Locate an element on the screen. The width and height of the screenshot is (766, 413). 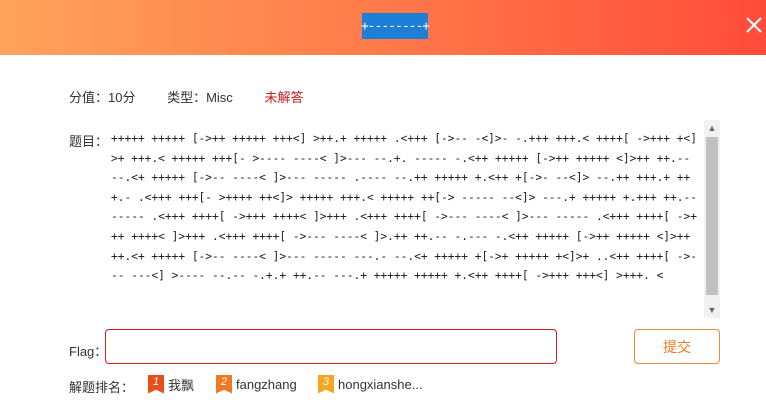
rank-badge-icon: 1 is located at coordinates (156, 384).